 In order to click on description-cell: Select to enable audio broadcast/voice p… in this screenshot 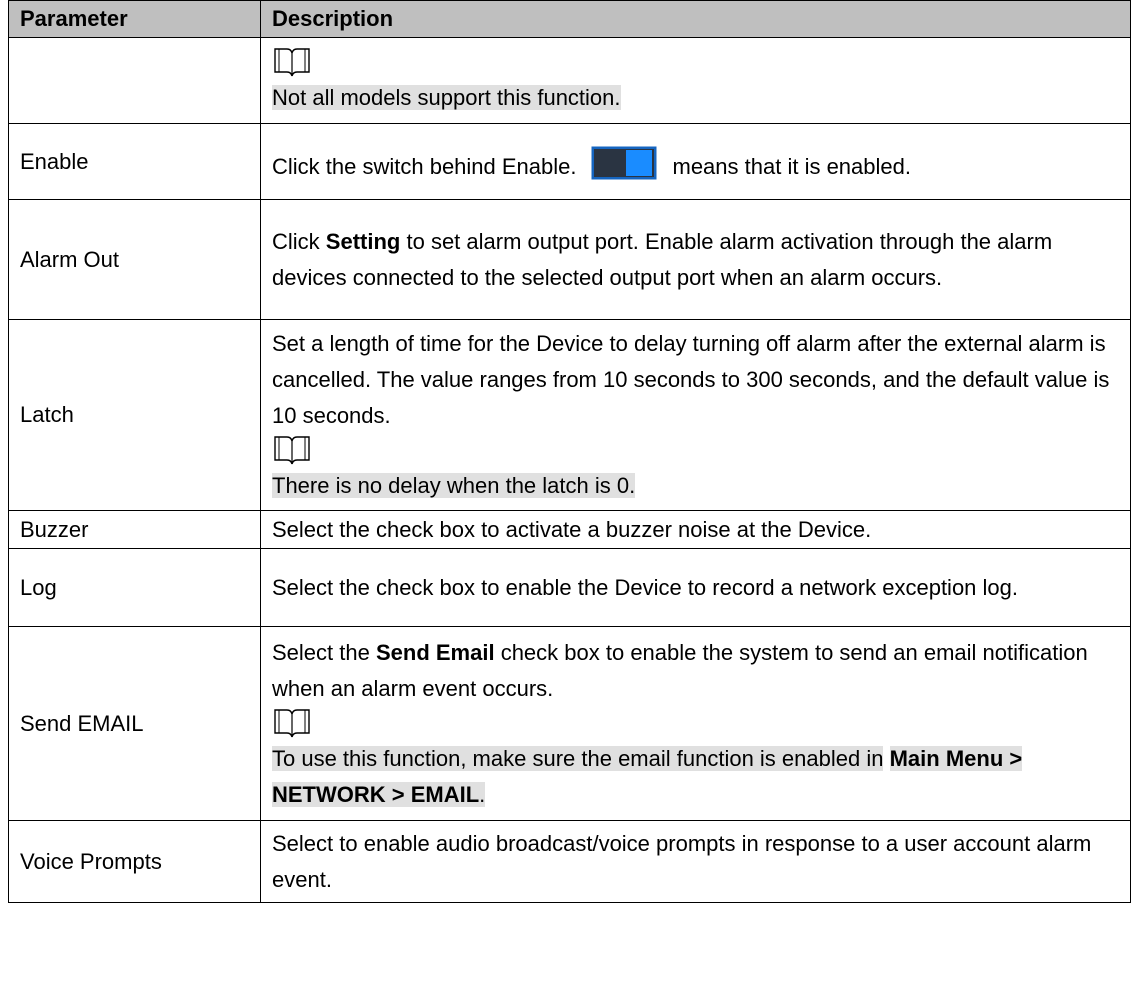, I will do `click(695, 861)`.